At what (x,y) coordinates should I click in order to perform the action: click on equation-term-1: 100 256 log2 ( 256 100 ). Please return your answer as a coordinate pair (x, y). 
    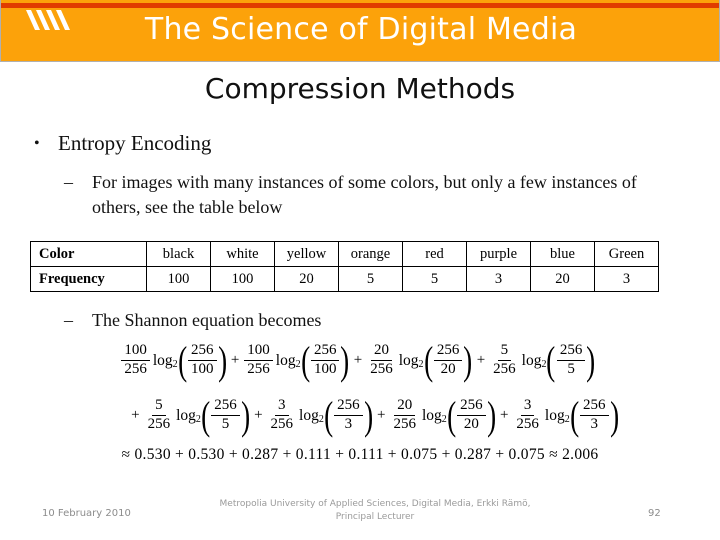
    Looking at the image, I should click on (173, 360).